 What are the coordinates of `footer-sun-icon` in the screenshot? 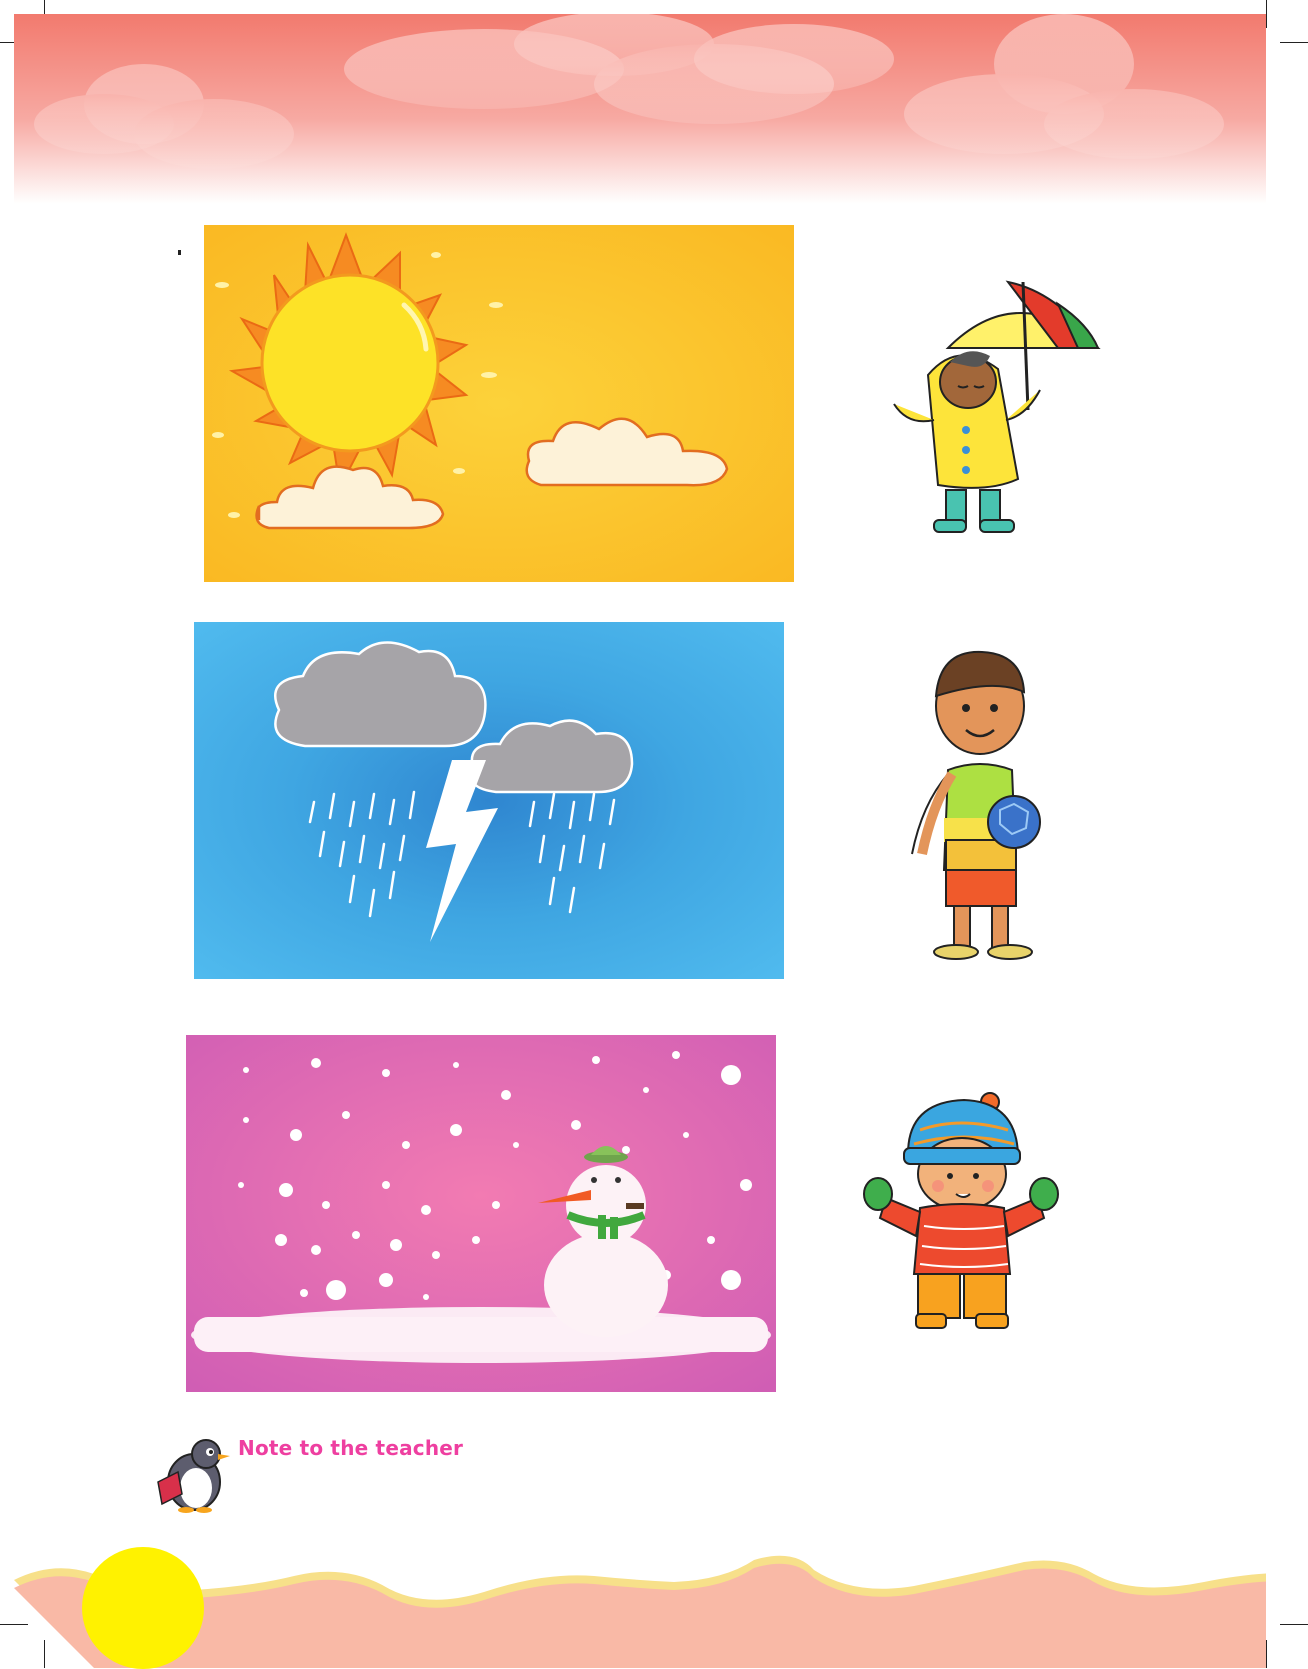 It's located at (143, 1608).